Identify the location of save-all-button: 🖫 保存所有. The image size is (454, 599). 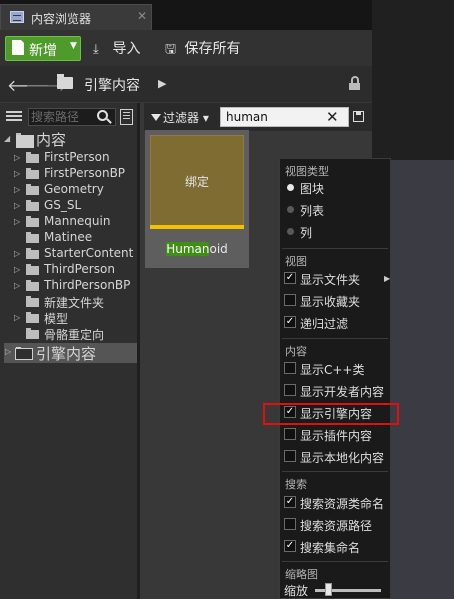
(202, 49).